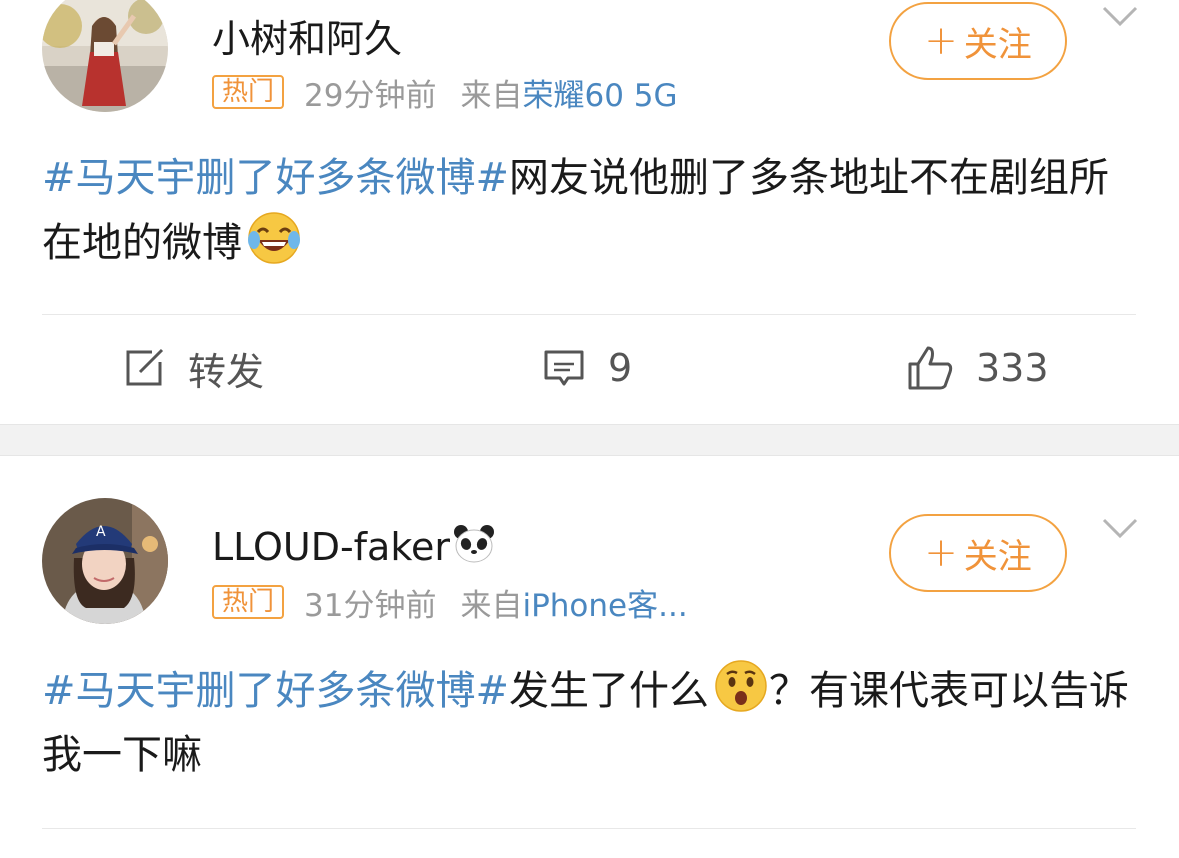 This screenshot has width=1179, height=858. What do you see at coordinates (354, 545) in the screenshot?
I see `username: LLOUD-faker` at bounding box center [354, 545].